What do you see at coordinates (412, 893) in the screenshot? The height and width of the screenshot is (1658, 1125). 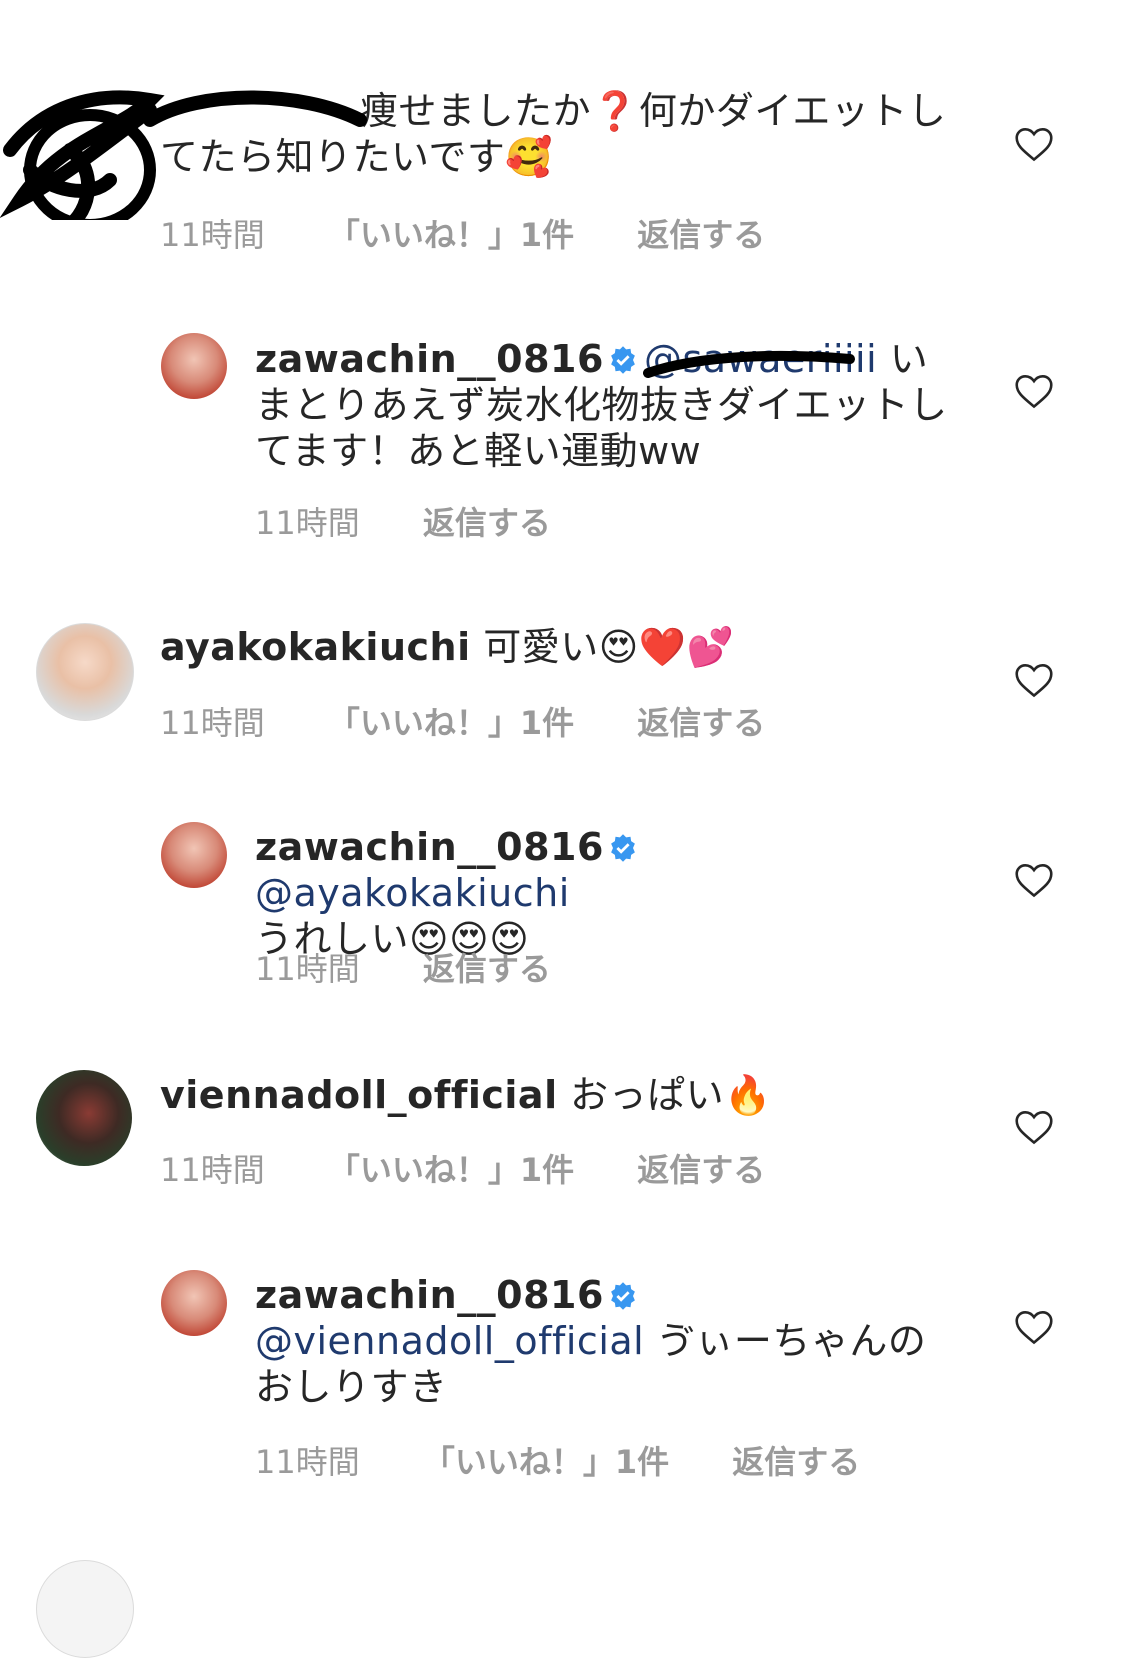 I see `mention-link: @ayakokakiuchi` at bounding box center [412, 893].